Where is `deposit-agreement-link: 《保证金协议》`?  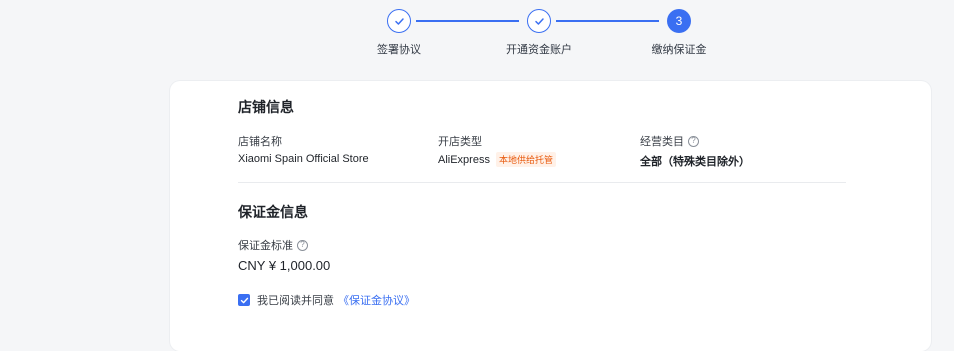 deposit-agreement-link: 《保证金协议》 is located at coordinates (376, 300).